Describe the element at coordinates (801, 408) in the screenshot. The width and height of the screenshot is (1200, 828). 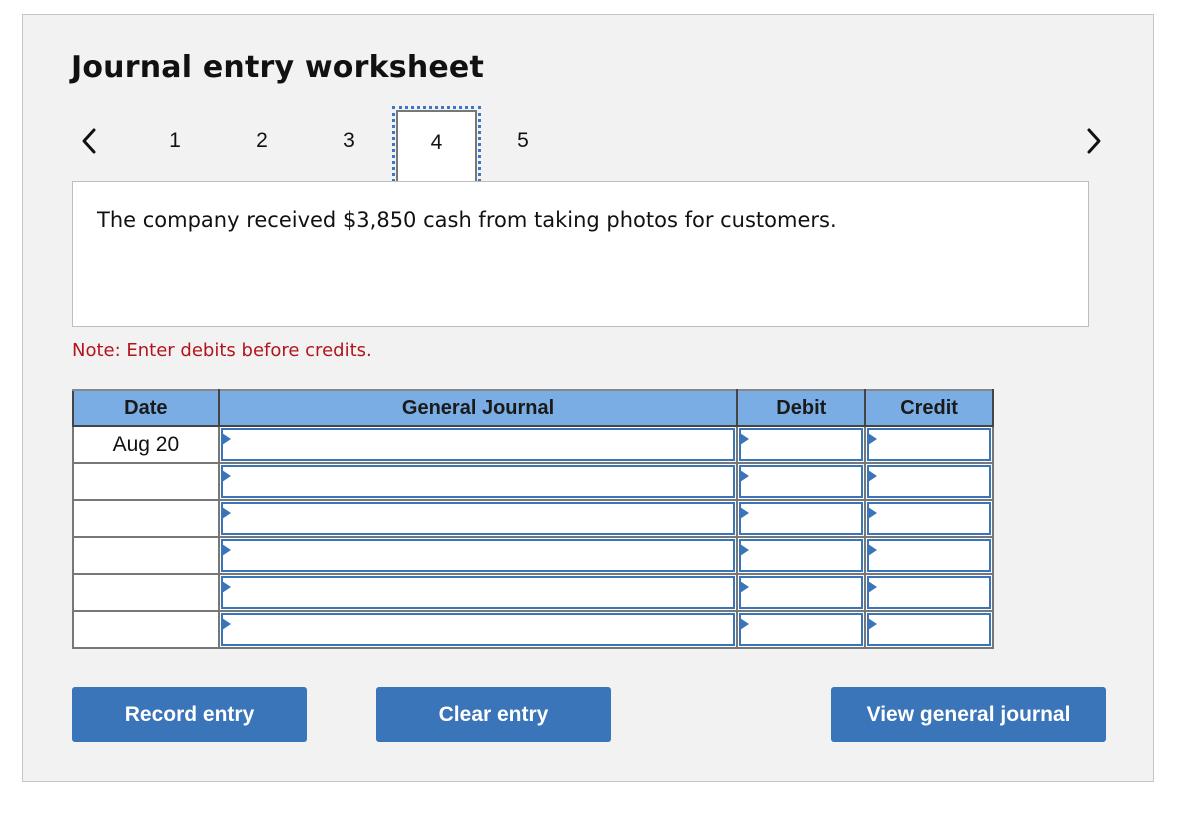
I see `header-debit: Debit` at that location.